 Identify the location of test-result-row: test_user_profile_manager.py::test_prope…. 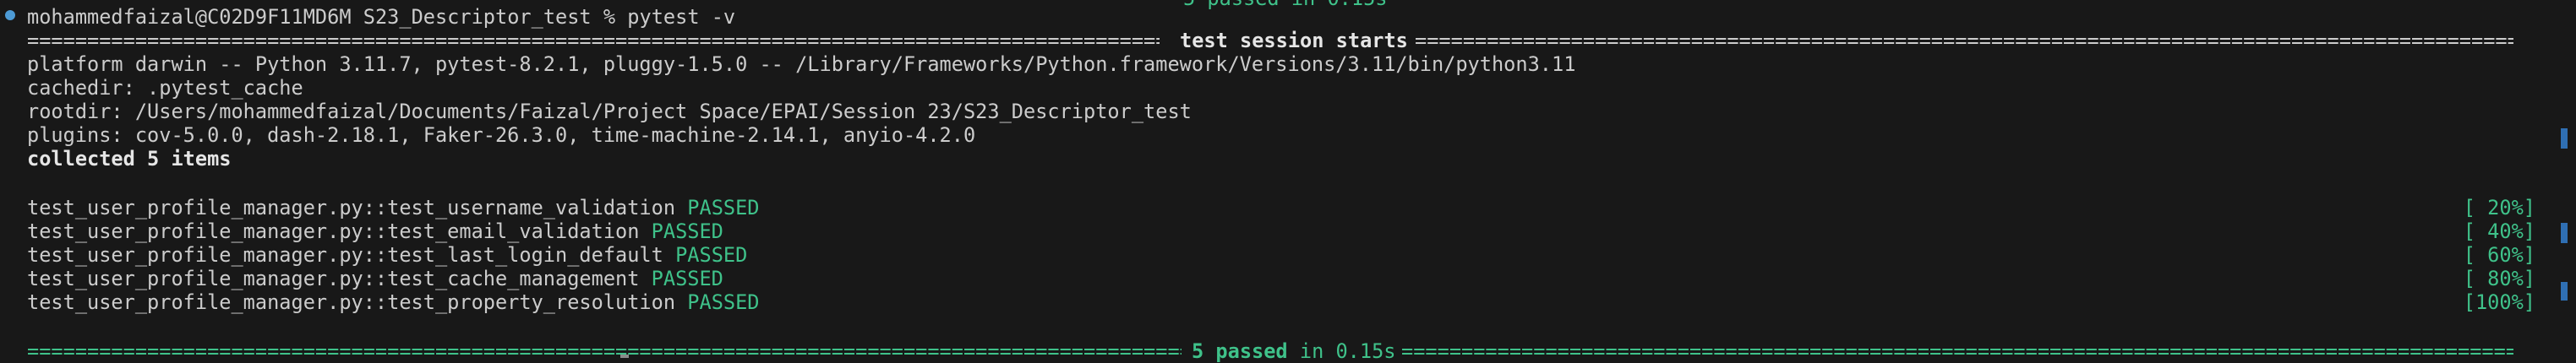
(393, 302).